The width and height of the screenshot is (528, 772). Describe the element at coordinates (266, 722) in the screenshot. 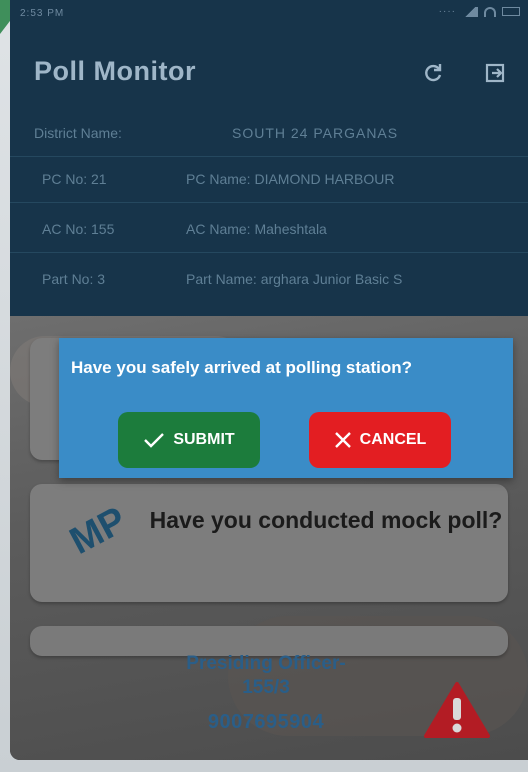

I see `officer-phone: 9007695904` at that location.